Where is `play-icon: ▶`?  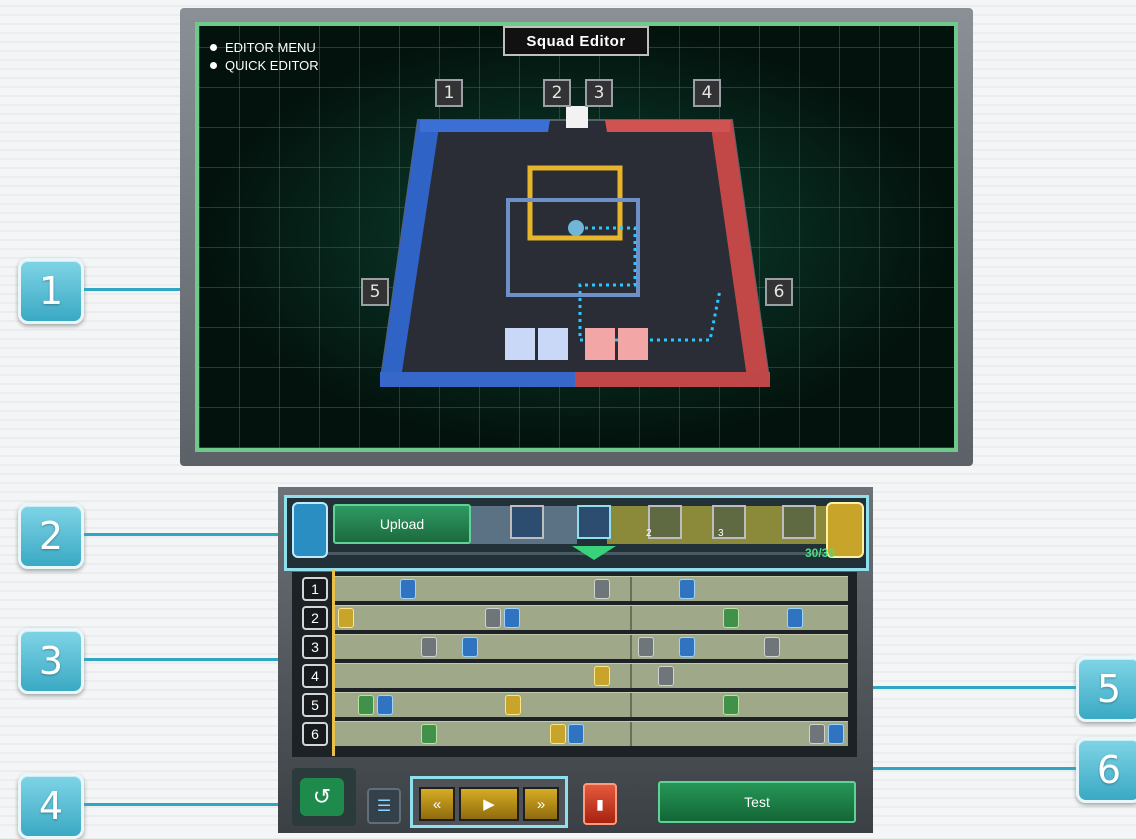 play-icon: ▶ is located at coordinates (489, 804).